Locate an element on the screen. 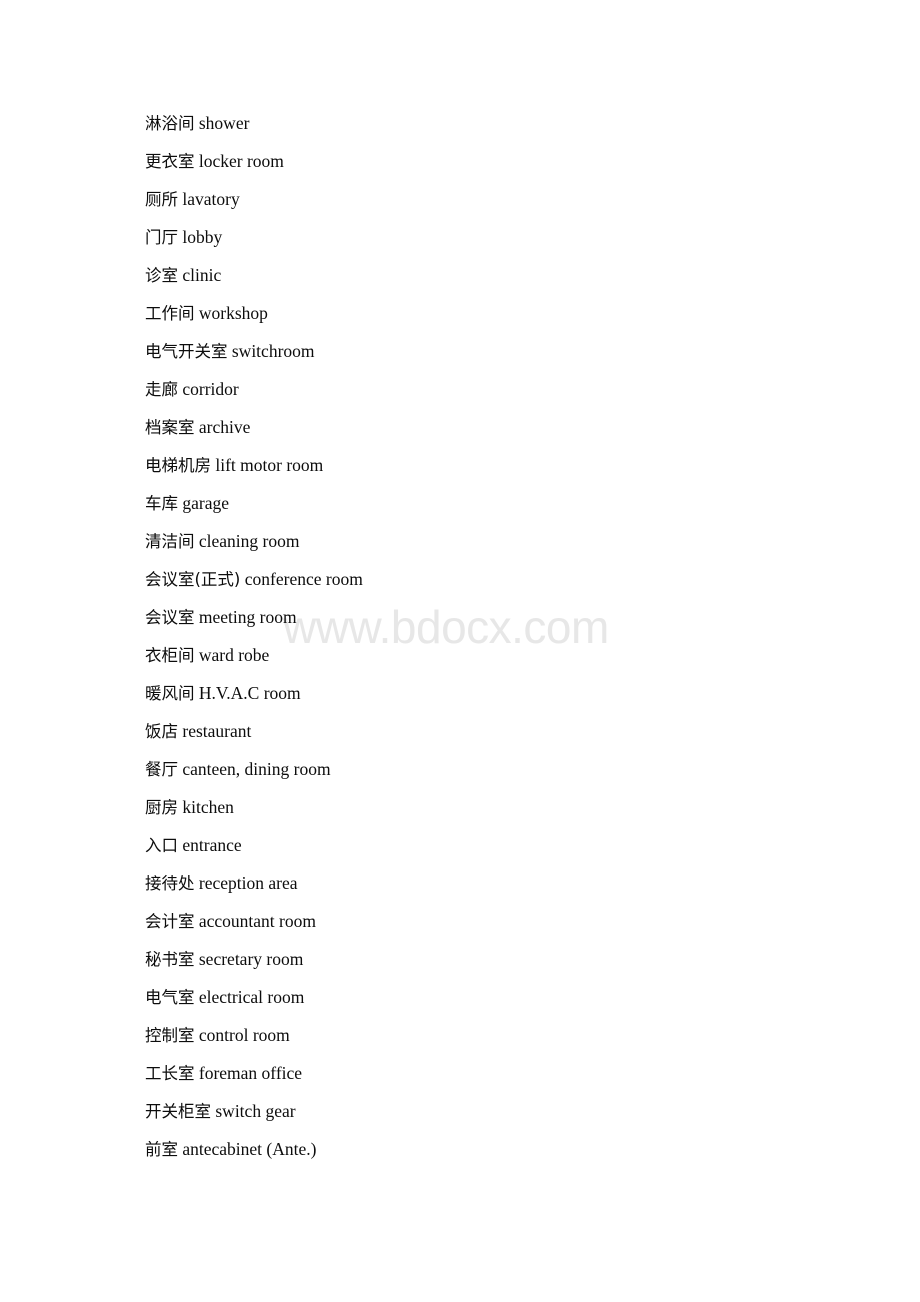 The width and height of the screenshot is (920, 1302). glossary-entry: 餐厅 canteen, dining room is located at coordinates (495, 769).